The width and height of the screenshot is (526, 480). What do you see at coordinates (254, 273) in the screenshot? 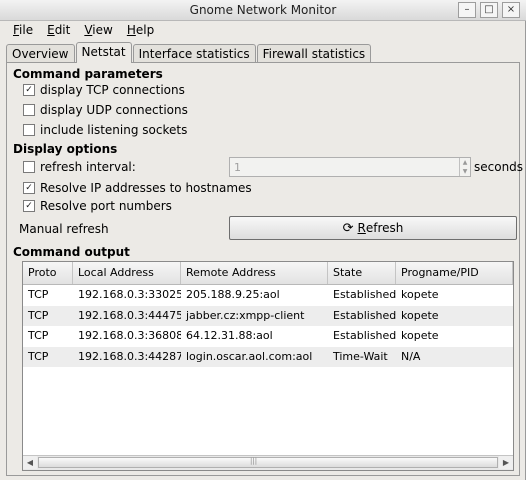
I see `column-header-remote-address: Remote Address` at bounding box center [254, 273].